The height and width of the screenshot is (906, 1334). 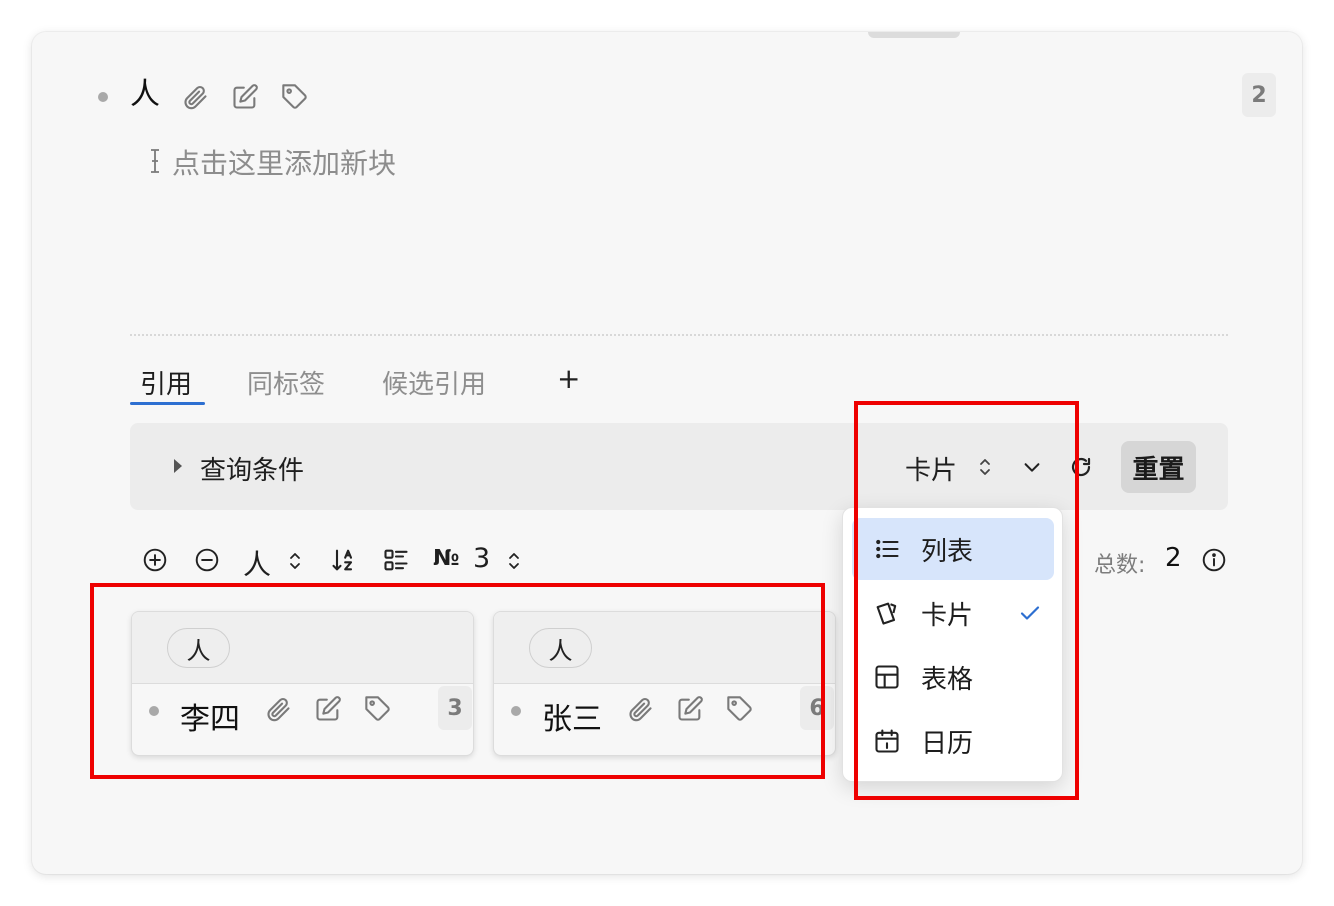 I want to click on add-block-placeholder: 点击这里添加新块, so click(x=284, y=162).